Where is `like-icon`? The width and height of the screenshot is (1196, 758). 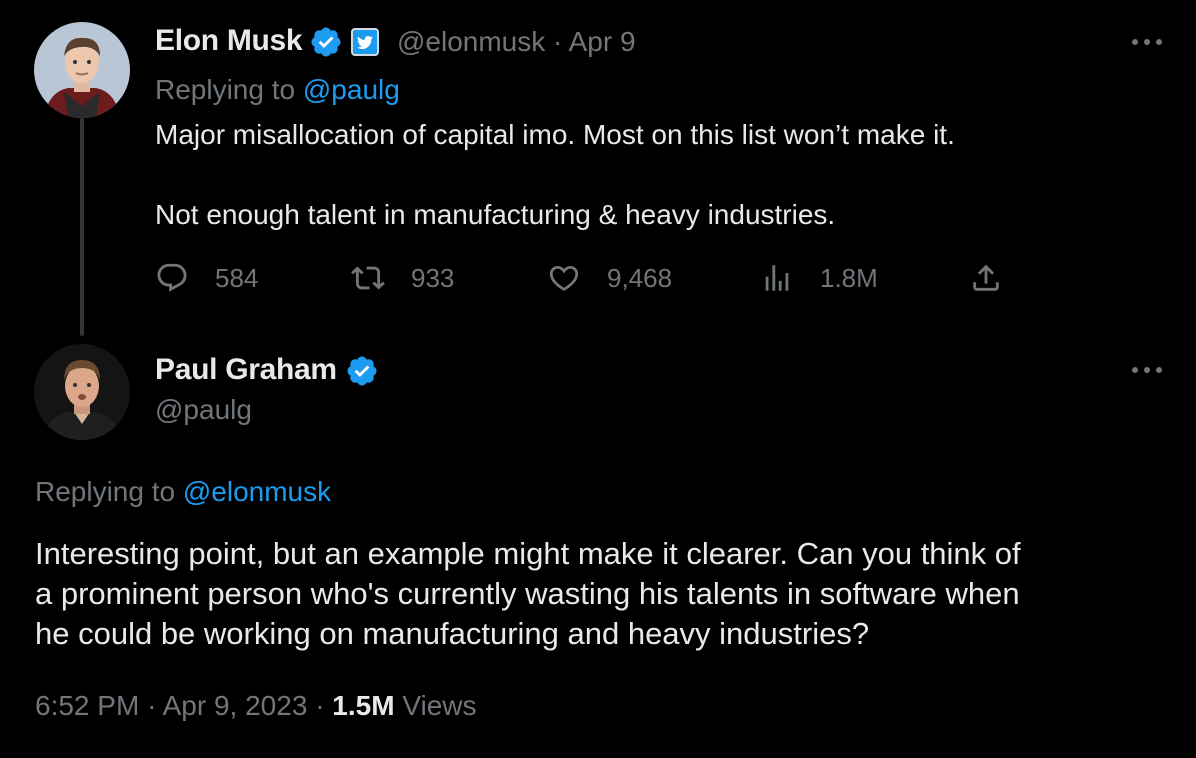 like-icon is located at coordinates (564, 278).